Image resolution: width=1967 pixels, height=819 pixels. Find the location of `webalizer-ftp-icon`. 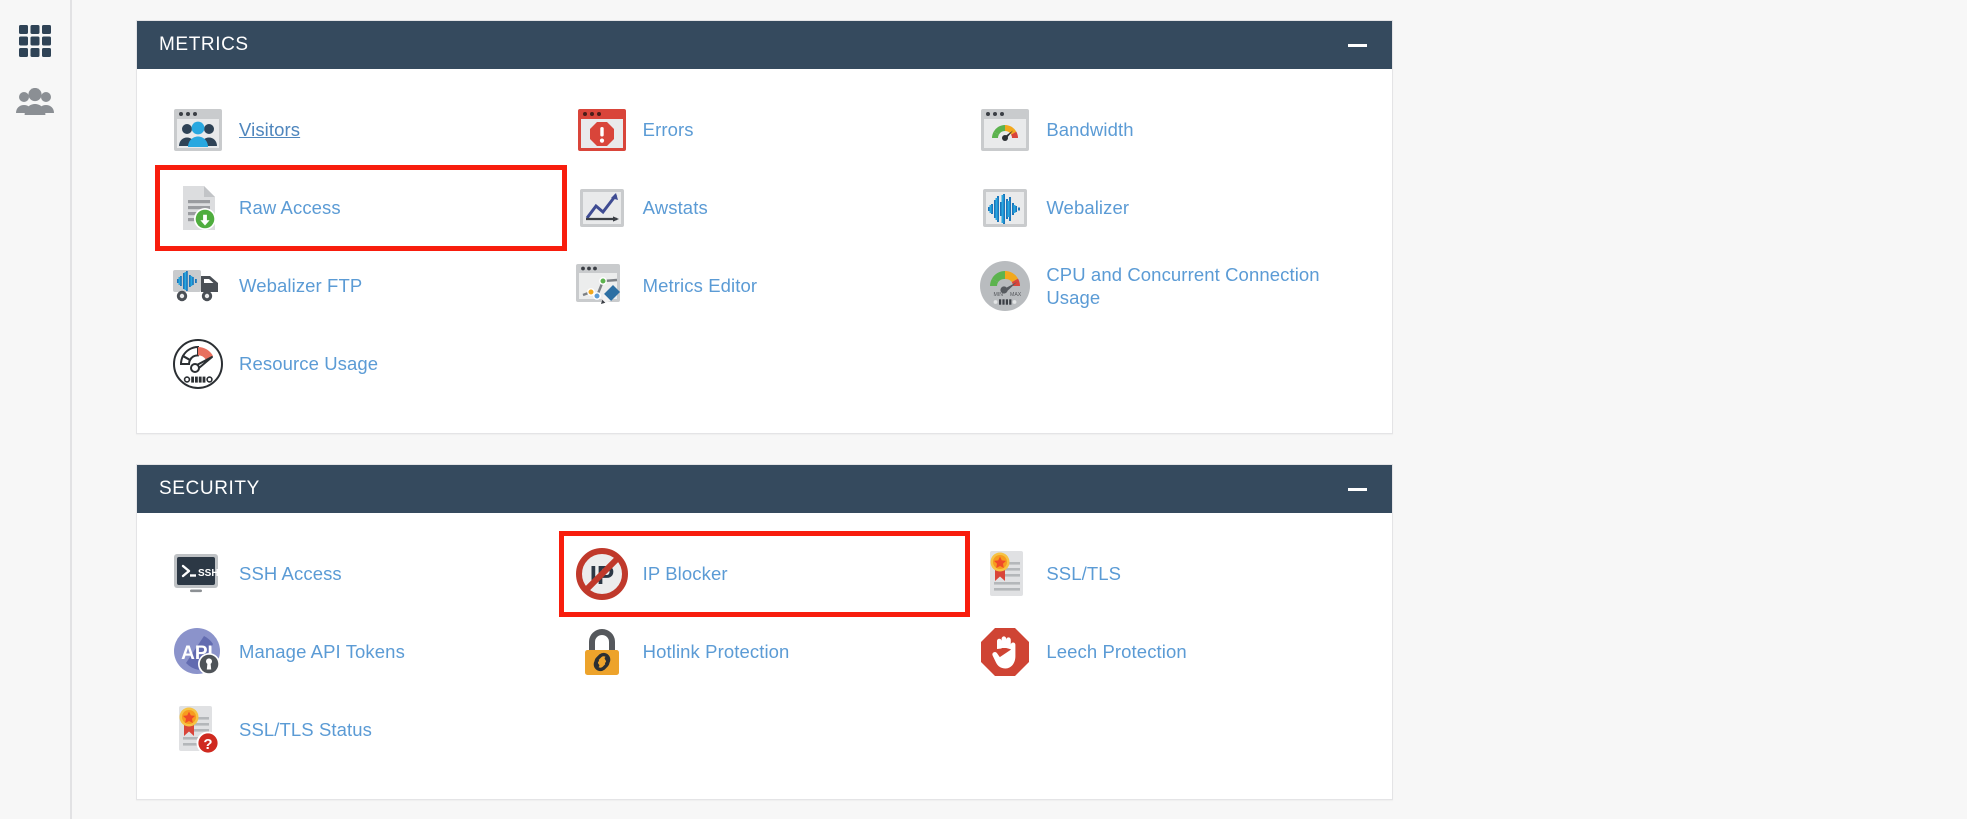

webalizer-ftp-icon is located at coordinates (198, 286).